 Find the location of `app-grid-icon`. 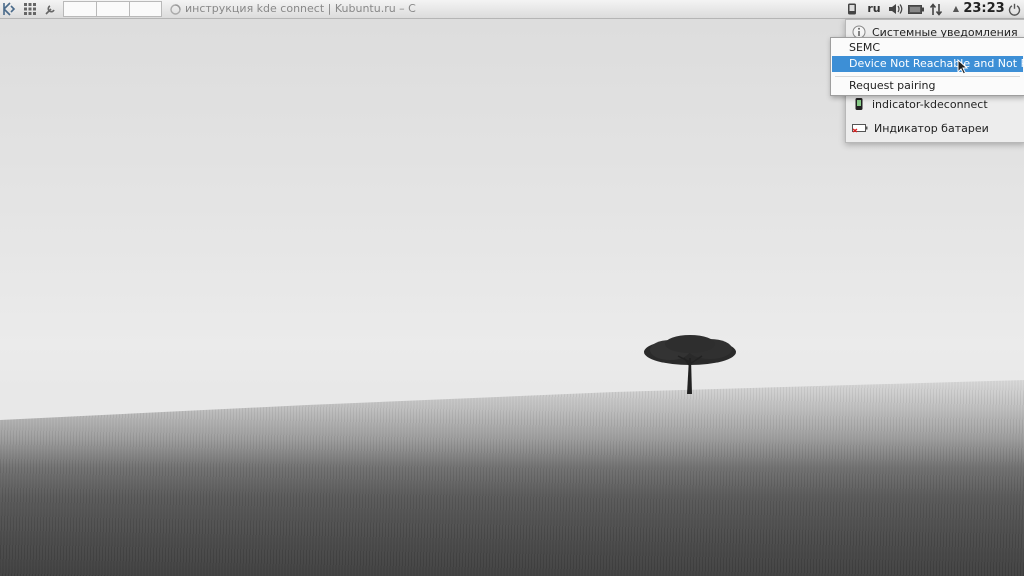

app-grid-icon is located at coordinates (30, 9).